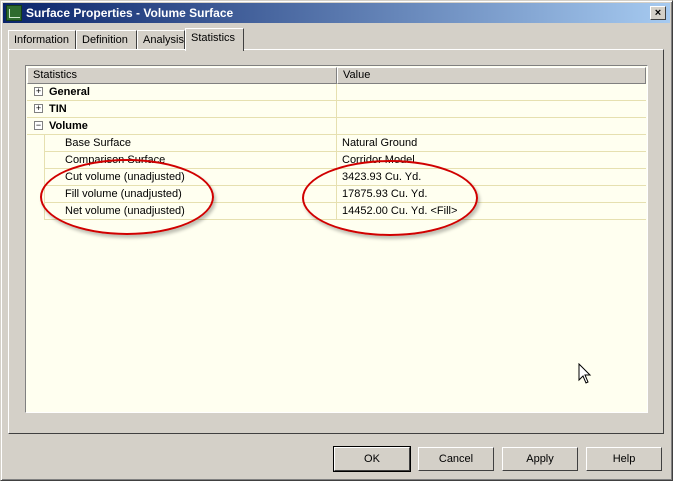 This screenshot has width=673, height=481. What do you see at coordinates (182, 75) in the screenshot?
I see `column-header-statistics: Statistics` at bounding box center [182, 75].